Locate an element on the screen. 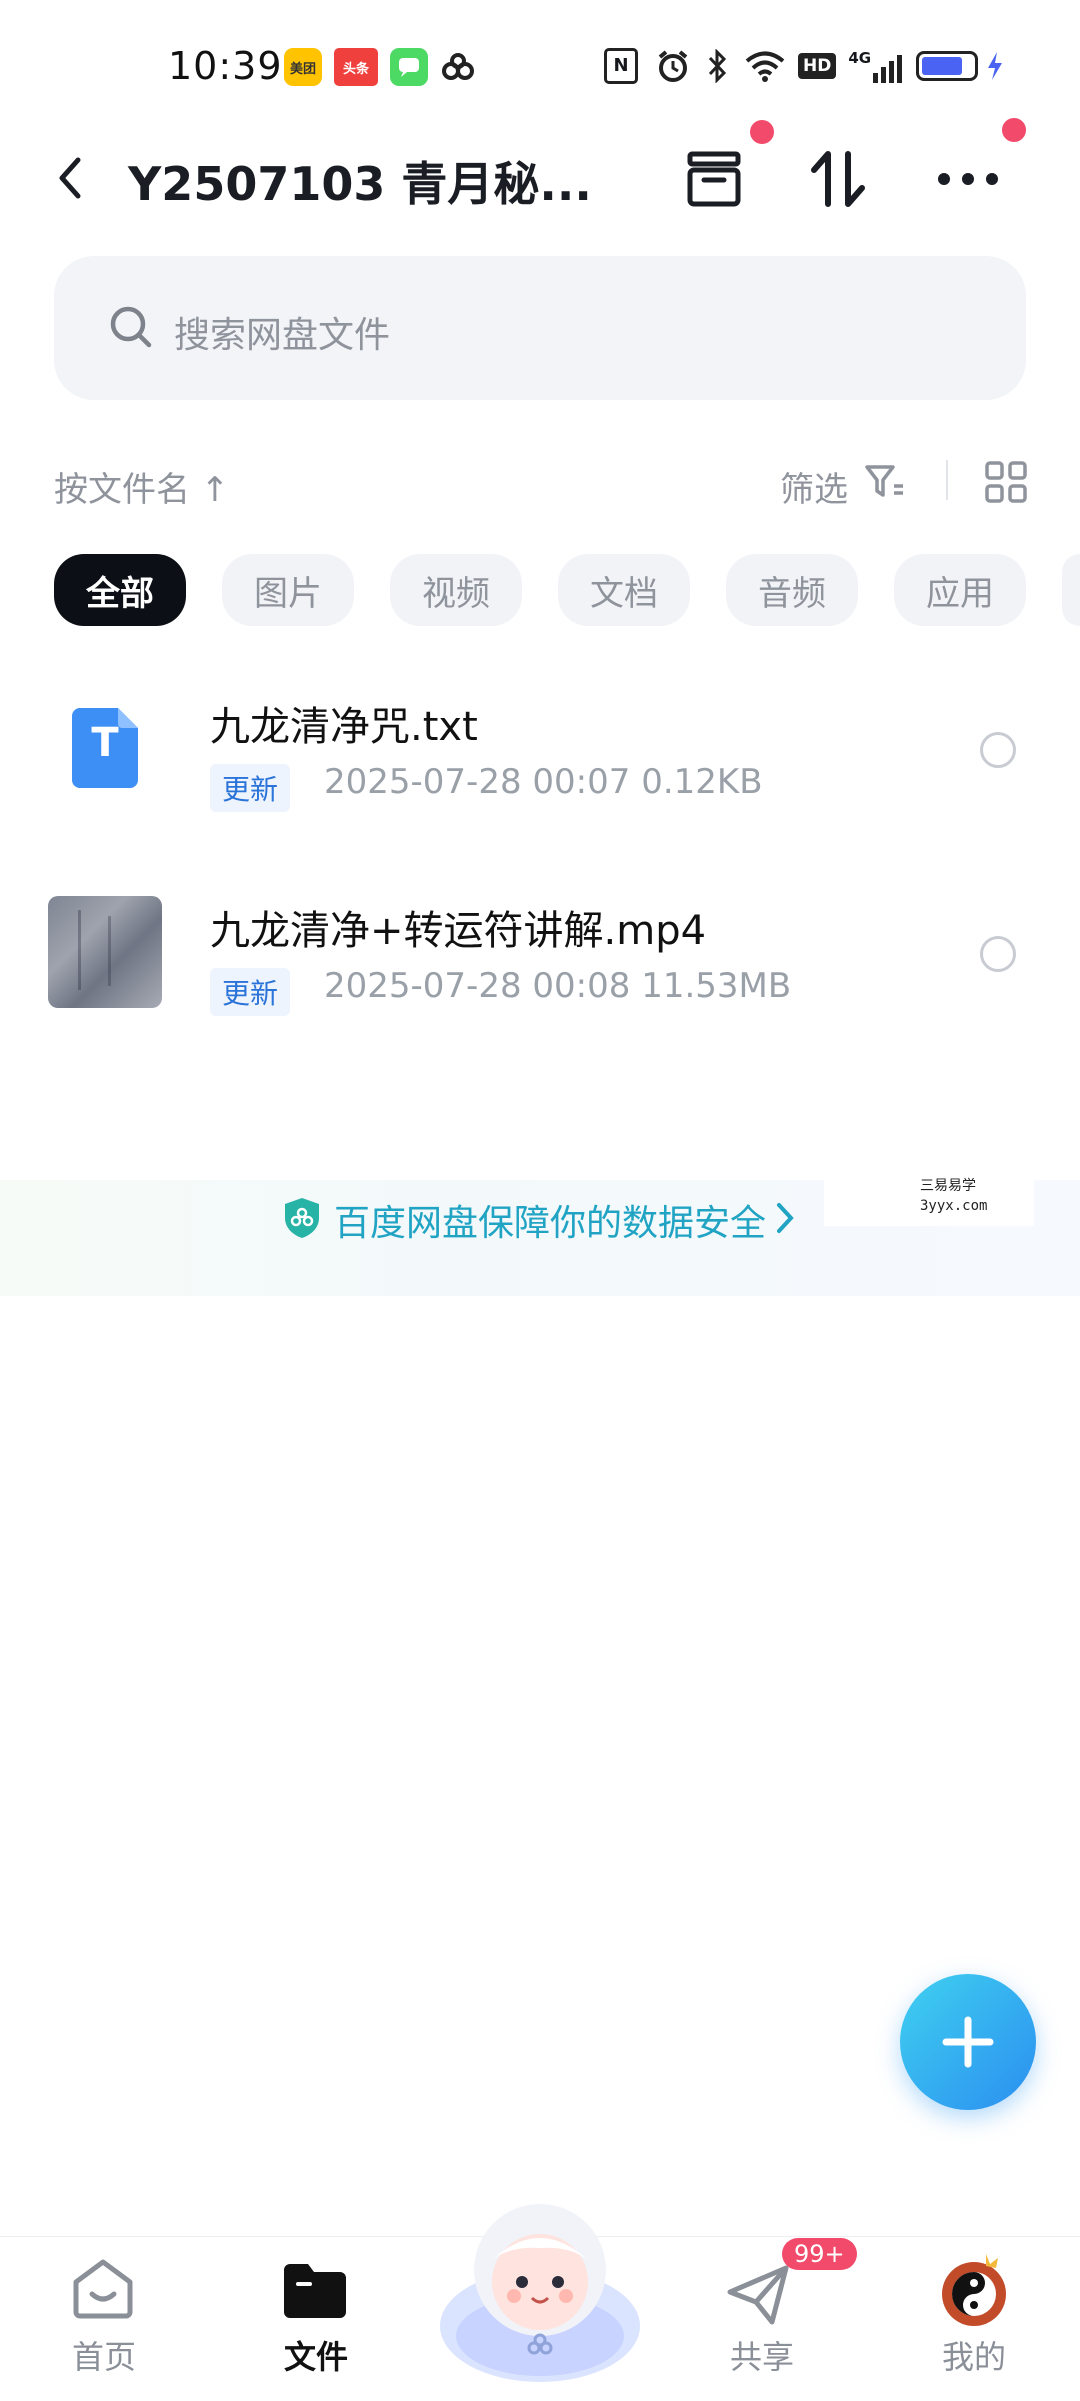 Image resolution: width=1080 pixels, height=2401 pixels. plus-icon is located at coordinates (968, 2042).